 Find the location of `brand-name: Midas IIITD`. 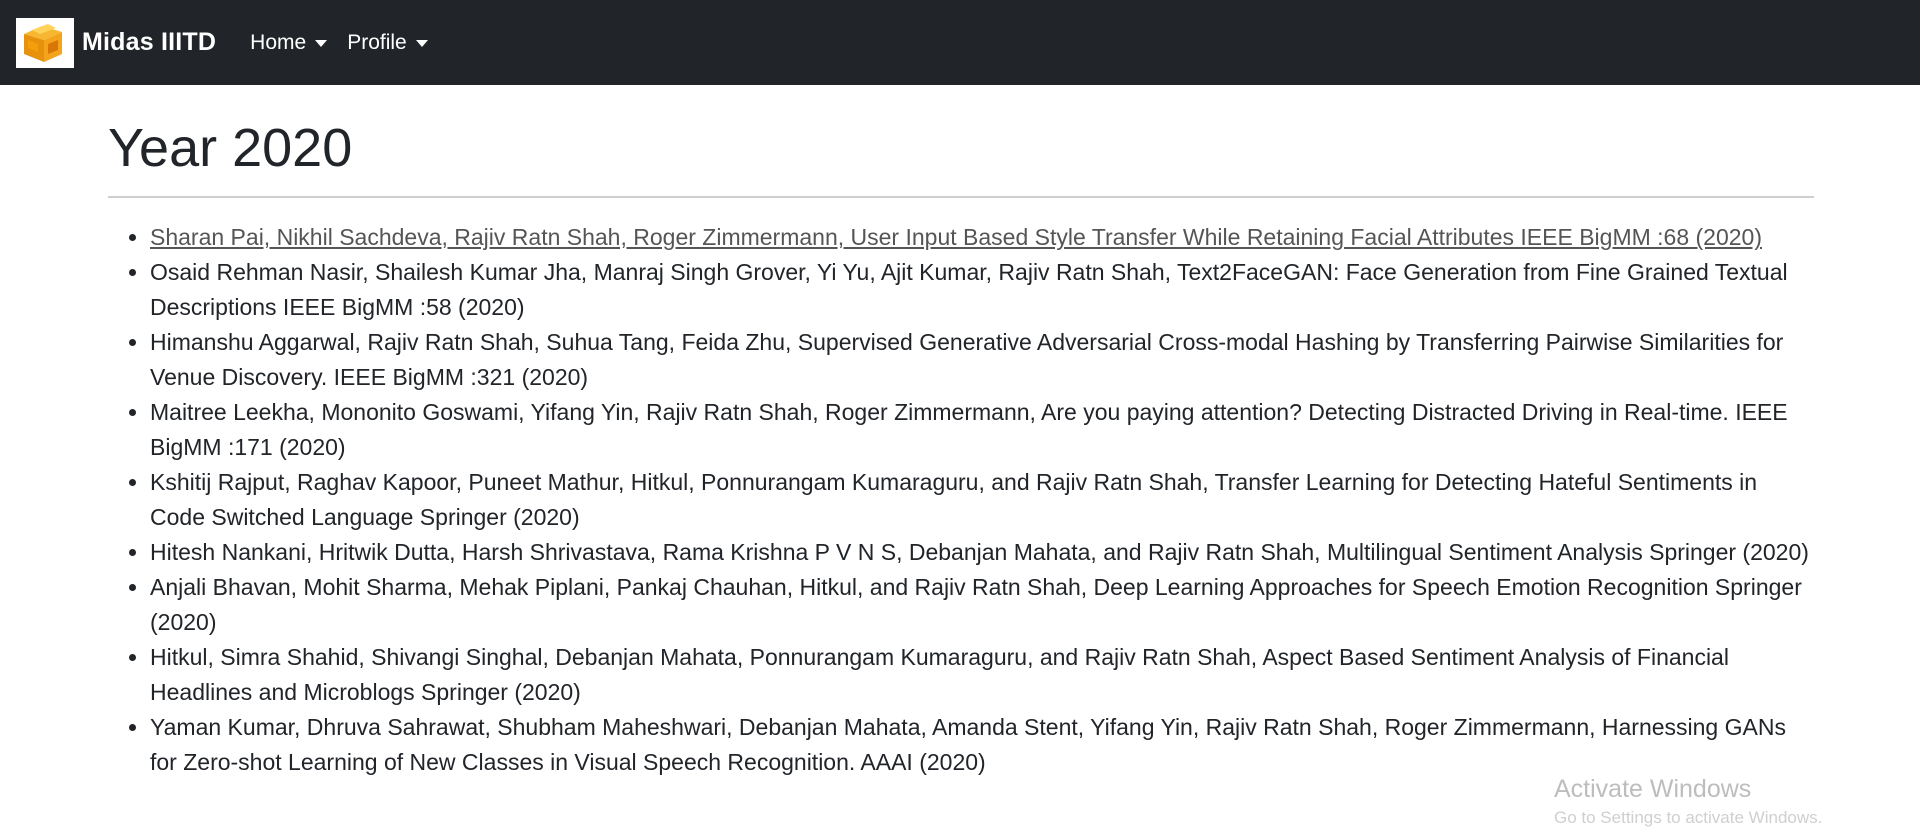

brand-name: Midas IIITD is located at coordinates (149, 42).